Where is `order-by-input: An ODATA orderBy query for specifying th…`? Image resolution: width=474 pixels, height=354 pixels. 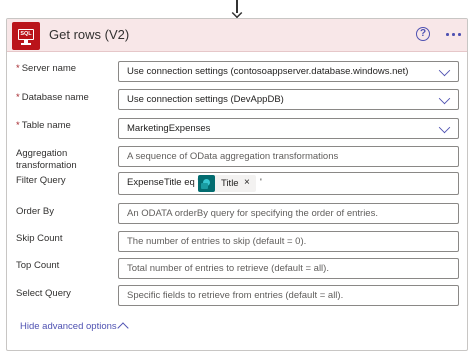 order-by-input: An ODATA orderBy query for specifying th… is located at coordinates (288, 213).